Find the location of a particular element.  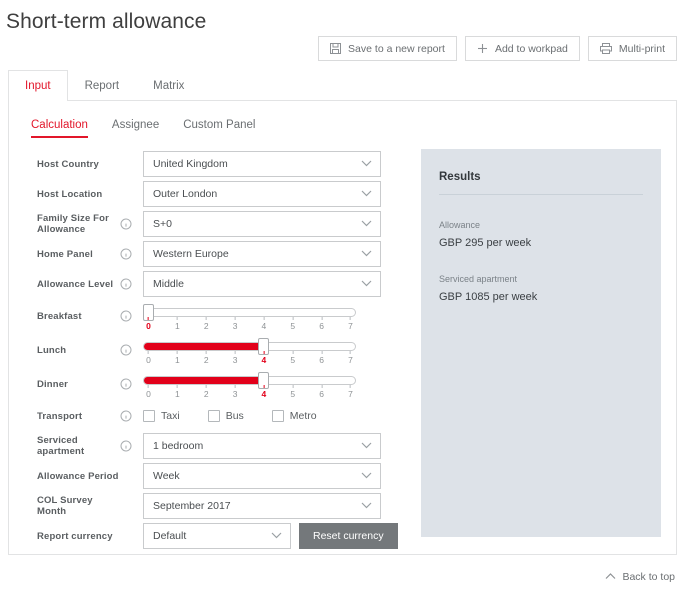

save-icon is located at coordinates (336, 48).